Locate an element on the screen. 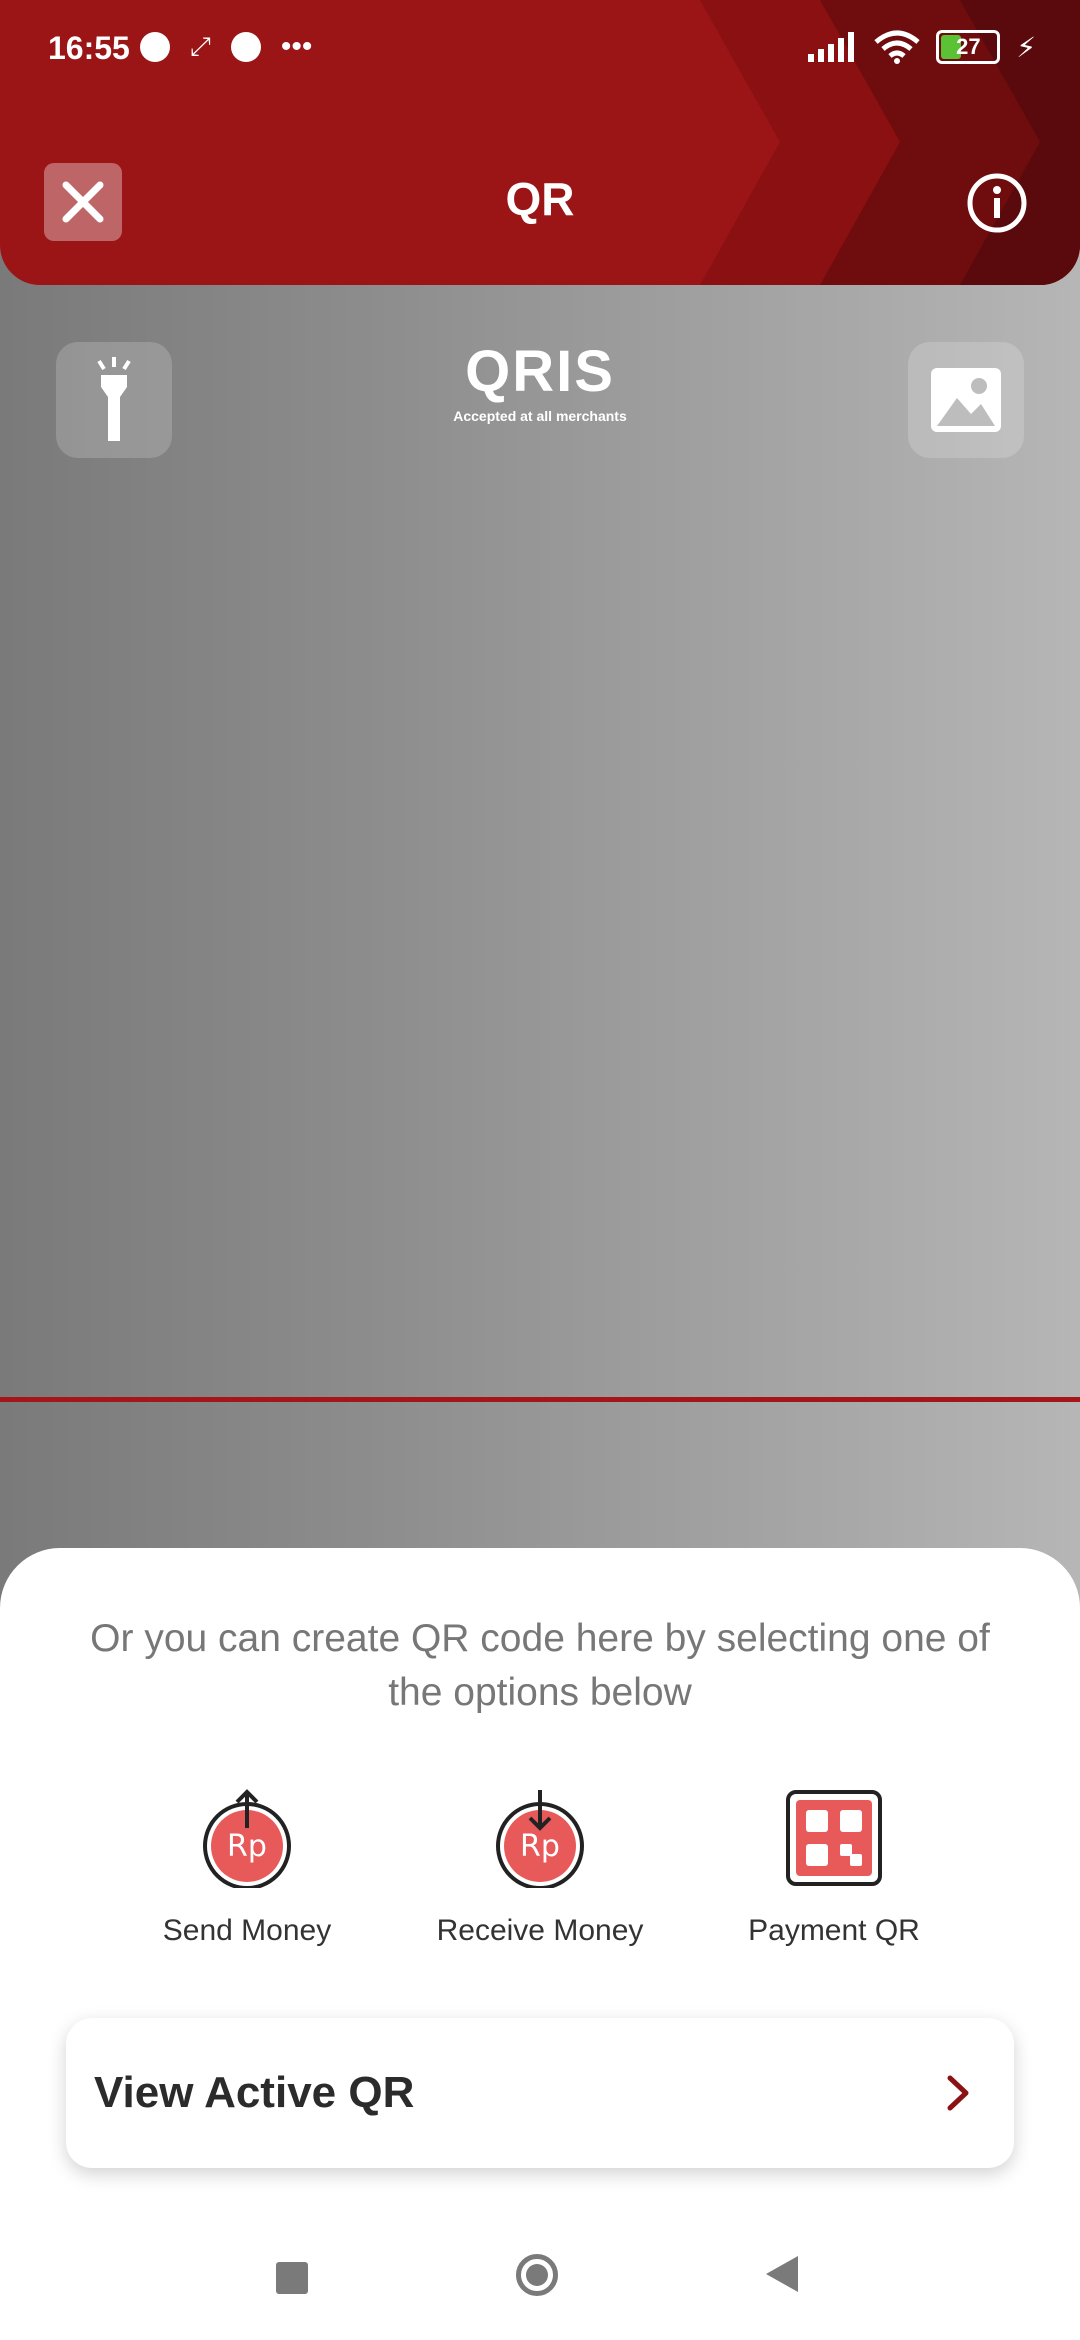  notification-icons: ⤢ ••• is located at coordinates (226, 47).